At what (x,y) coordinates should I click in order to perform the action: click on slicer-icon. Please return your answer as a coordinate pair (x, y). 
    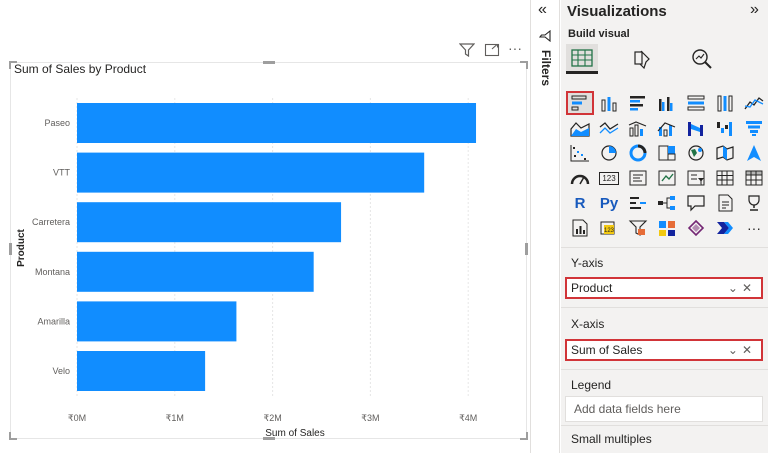
    Looking at the image, I should click on (696, 178).